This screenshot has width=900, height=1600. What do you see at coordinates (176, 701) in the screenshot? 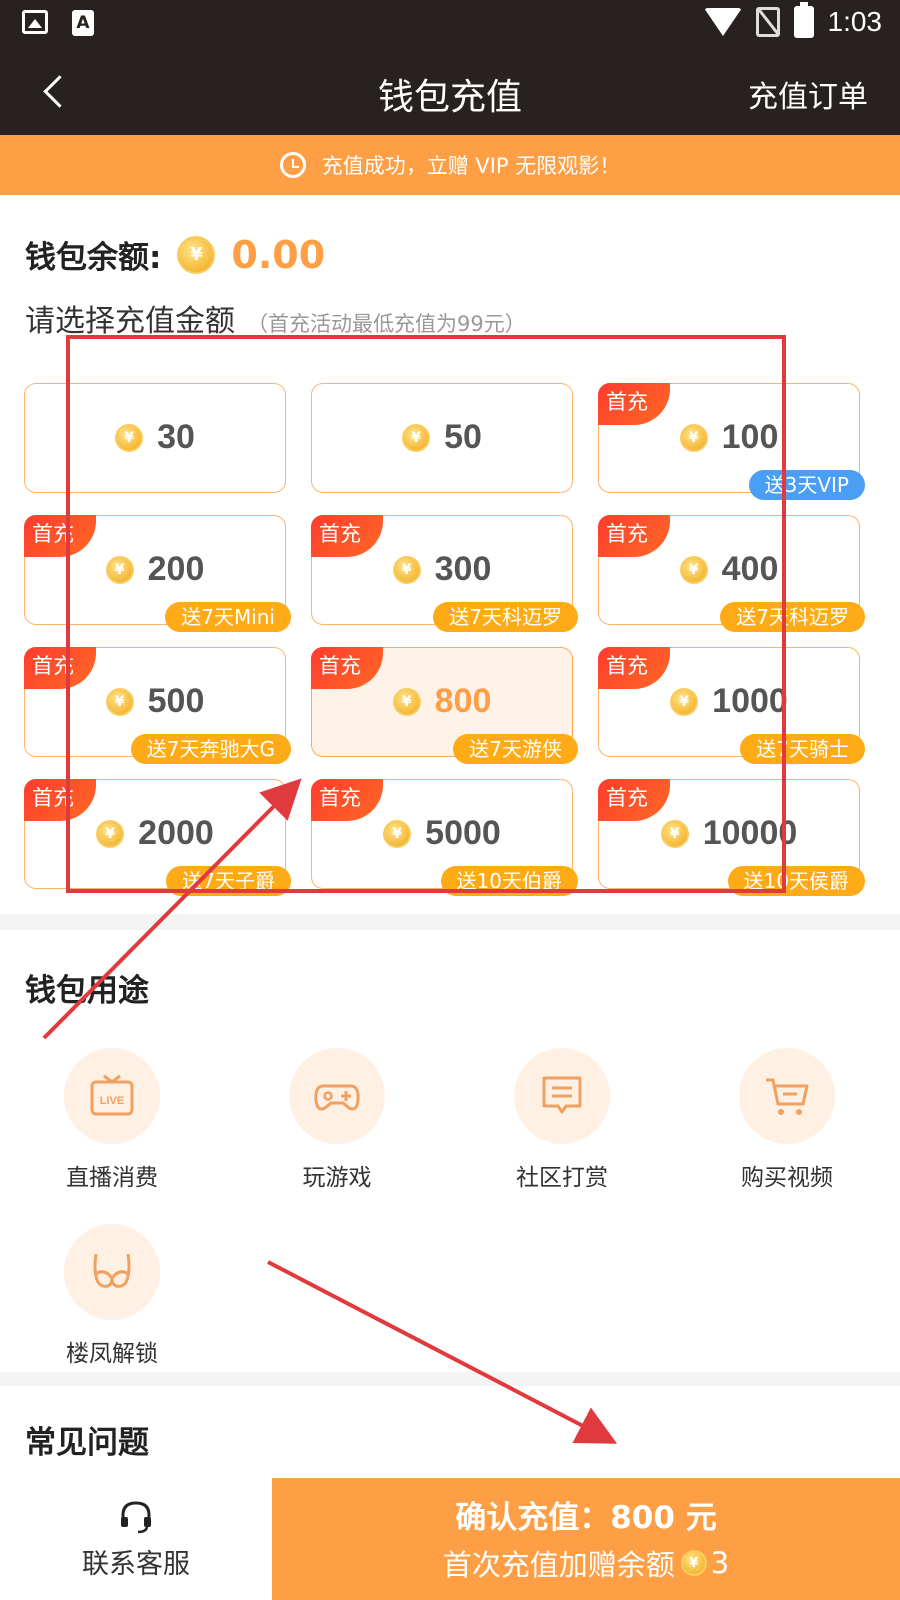
I see `recharge-amount-value: 500` at bounding box center [176, 701].